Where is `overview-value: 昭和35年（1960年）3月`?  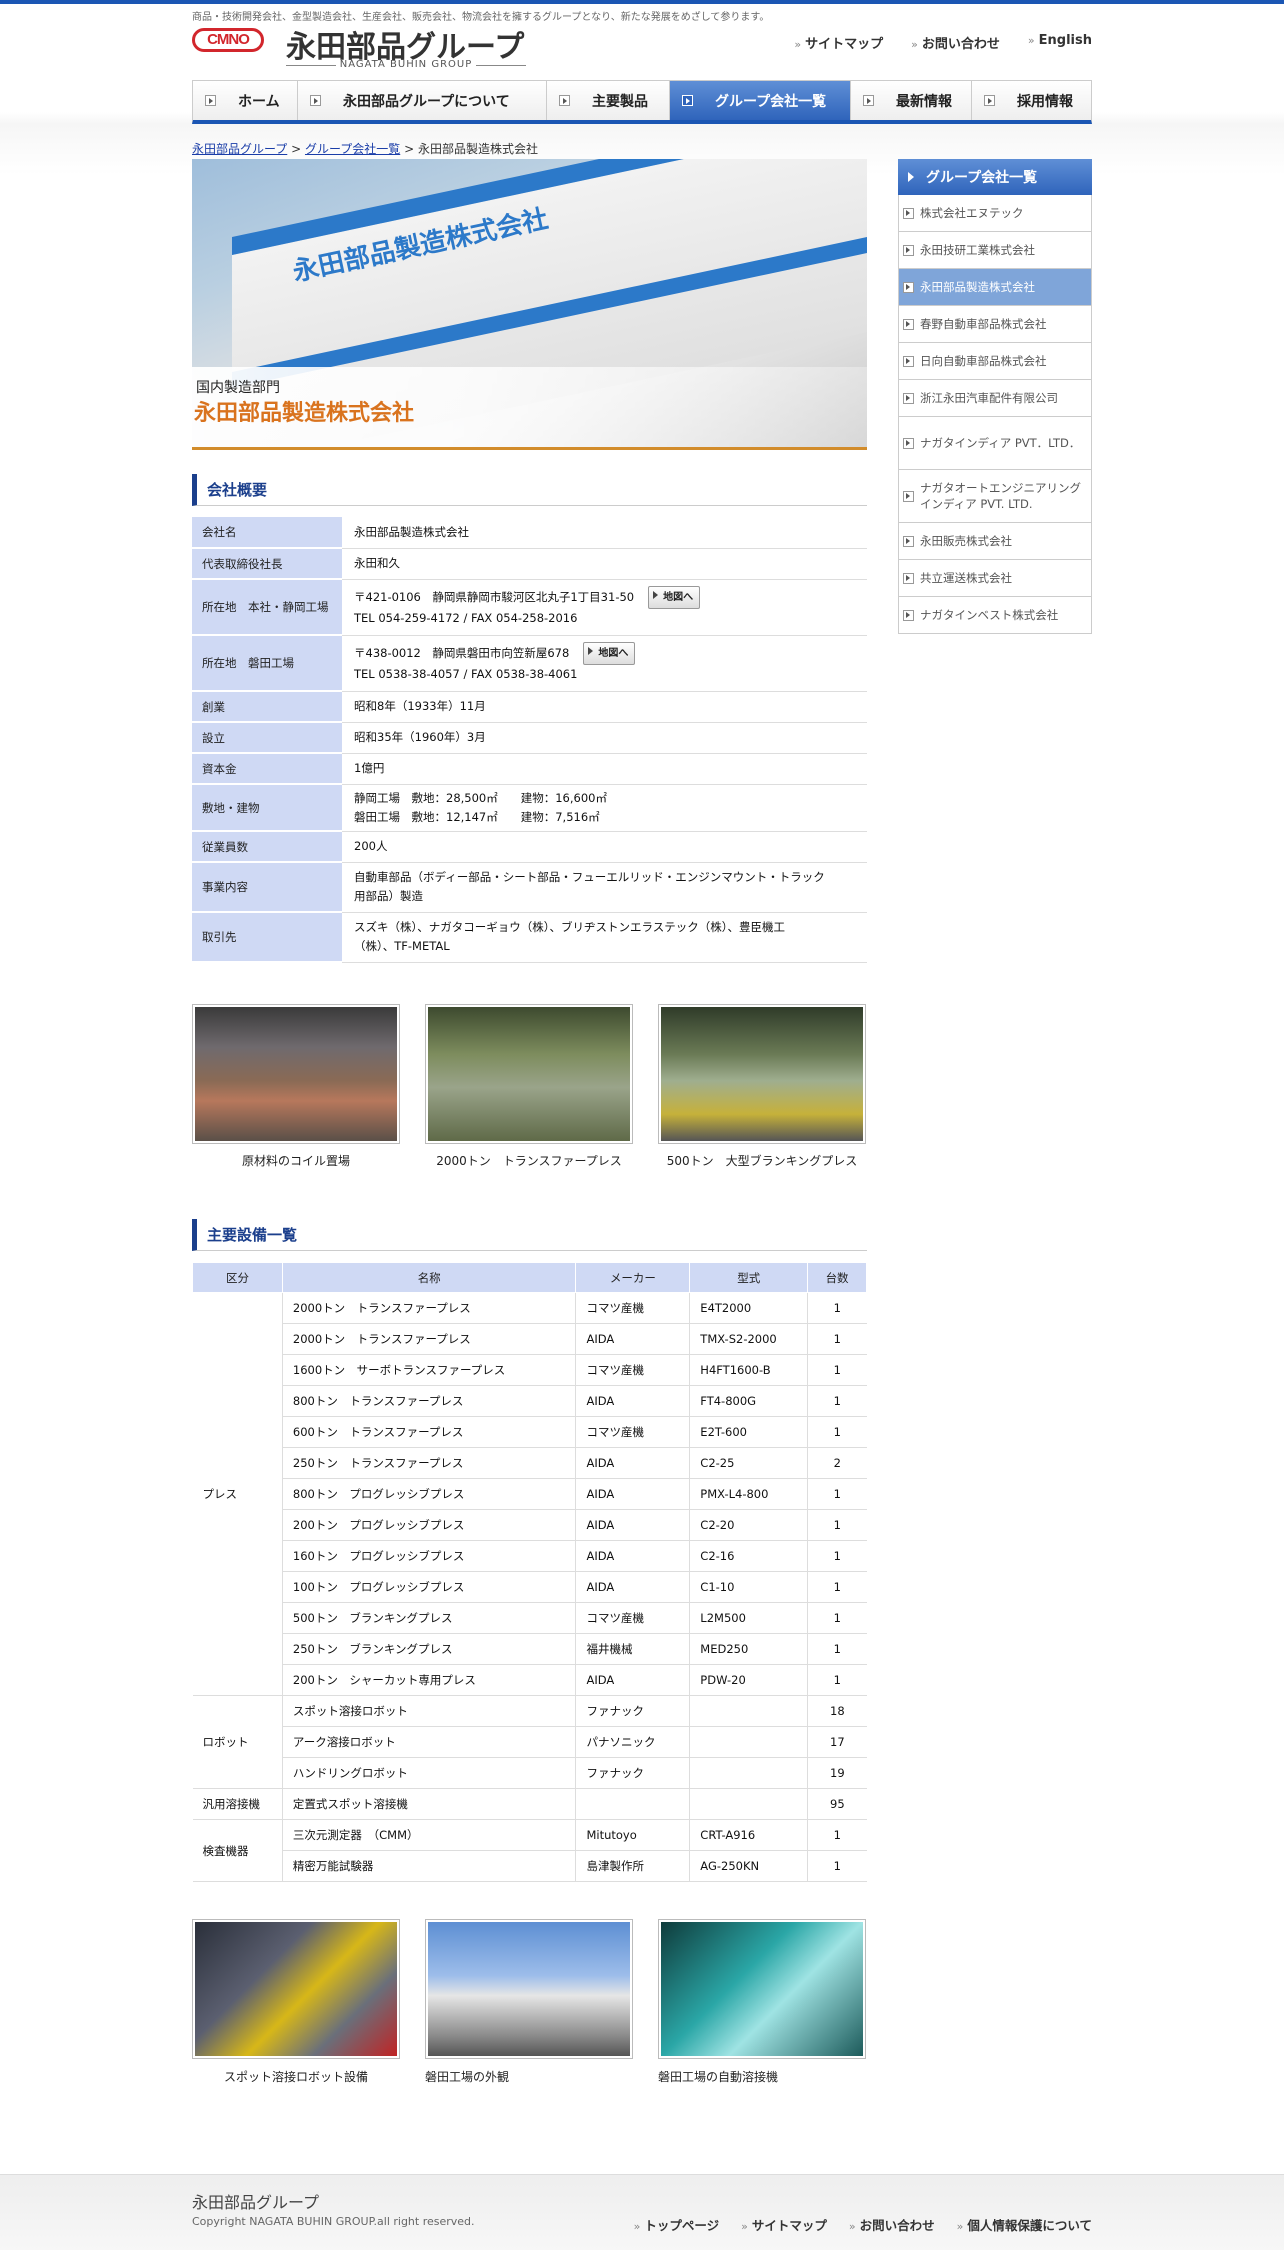
overview-value: 昭和35年（1960年）3月 is located at coordinates (604, 738).